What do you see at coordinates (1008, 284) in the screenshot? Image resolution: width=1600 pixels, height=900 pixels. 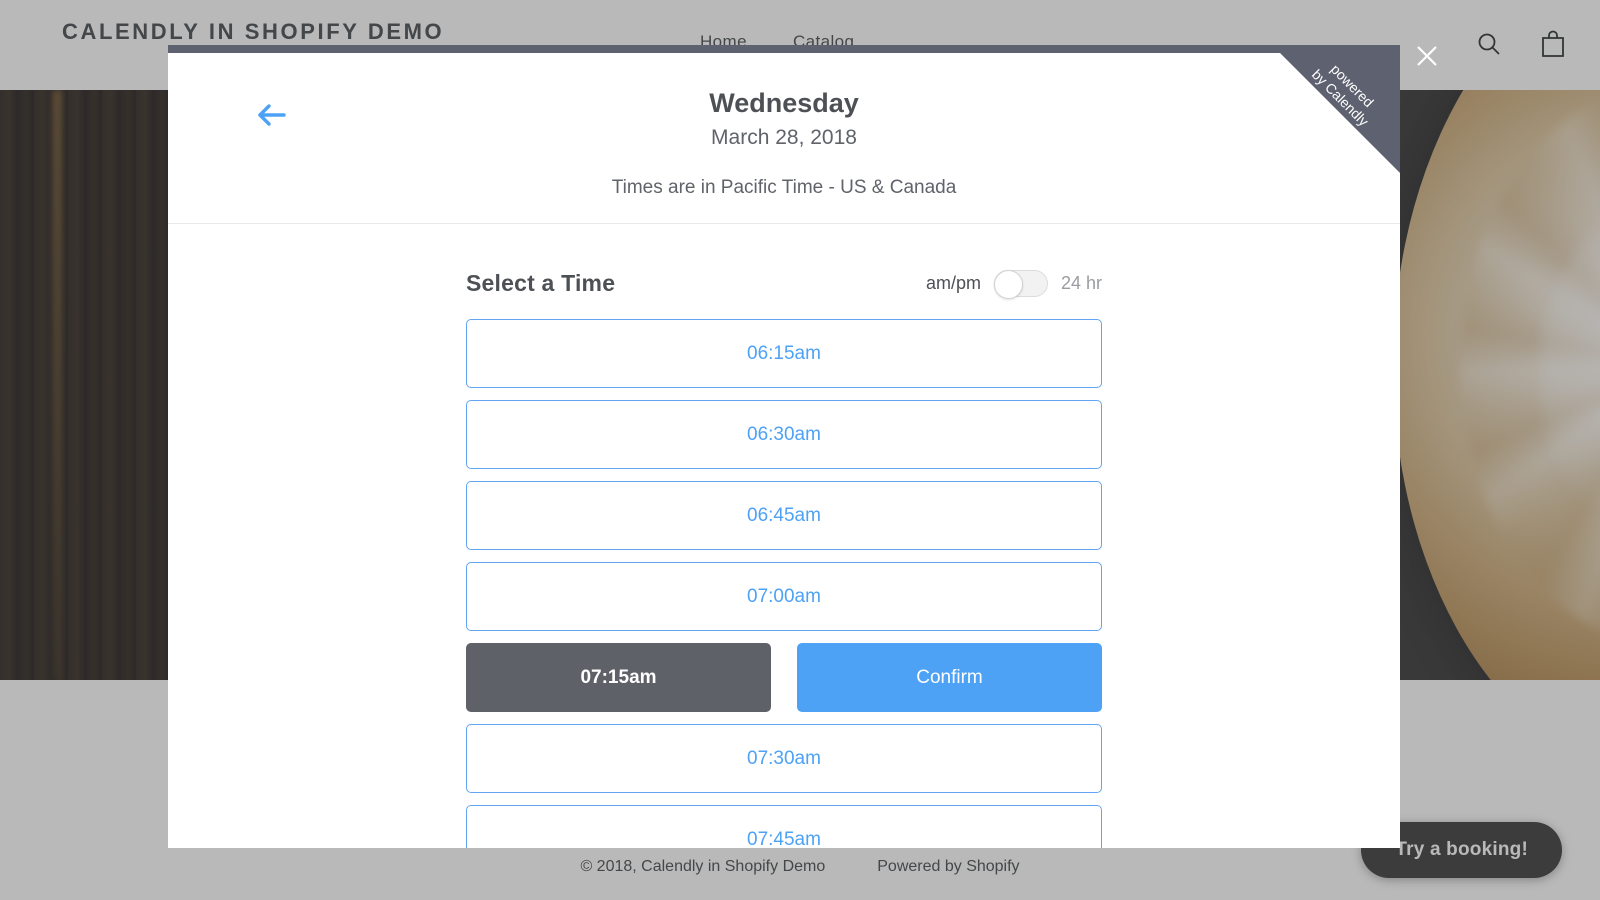 I see `switch-knob` at bounding box center [1008, 284].